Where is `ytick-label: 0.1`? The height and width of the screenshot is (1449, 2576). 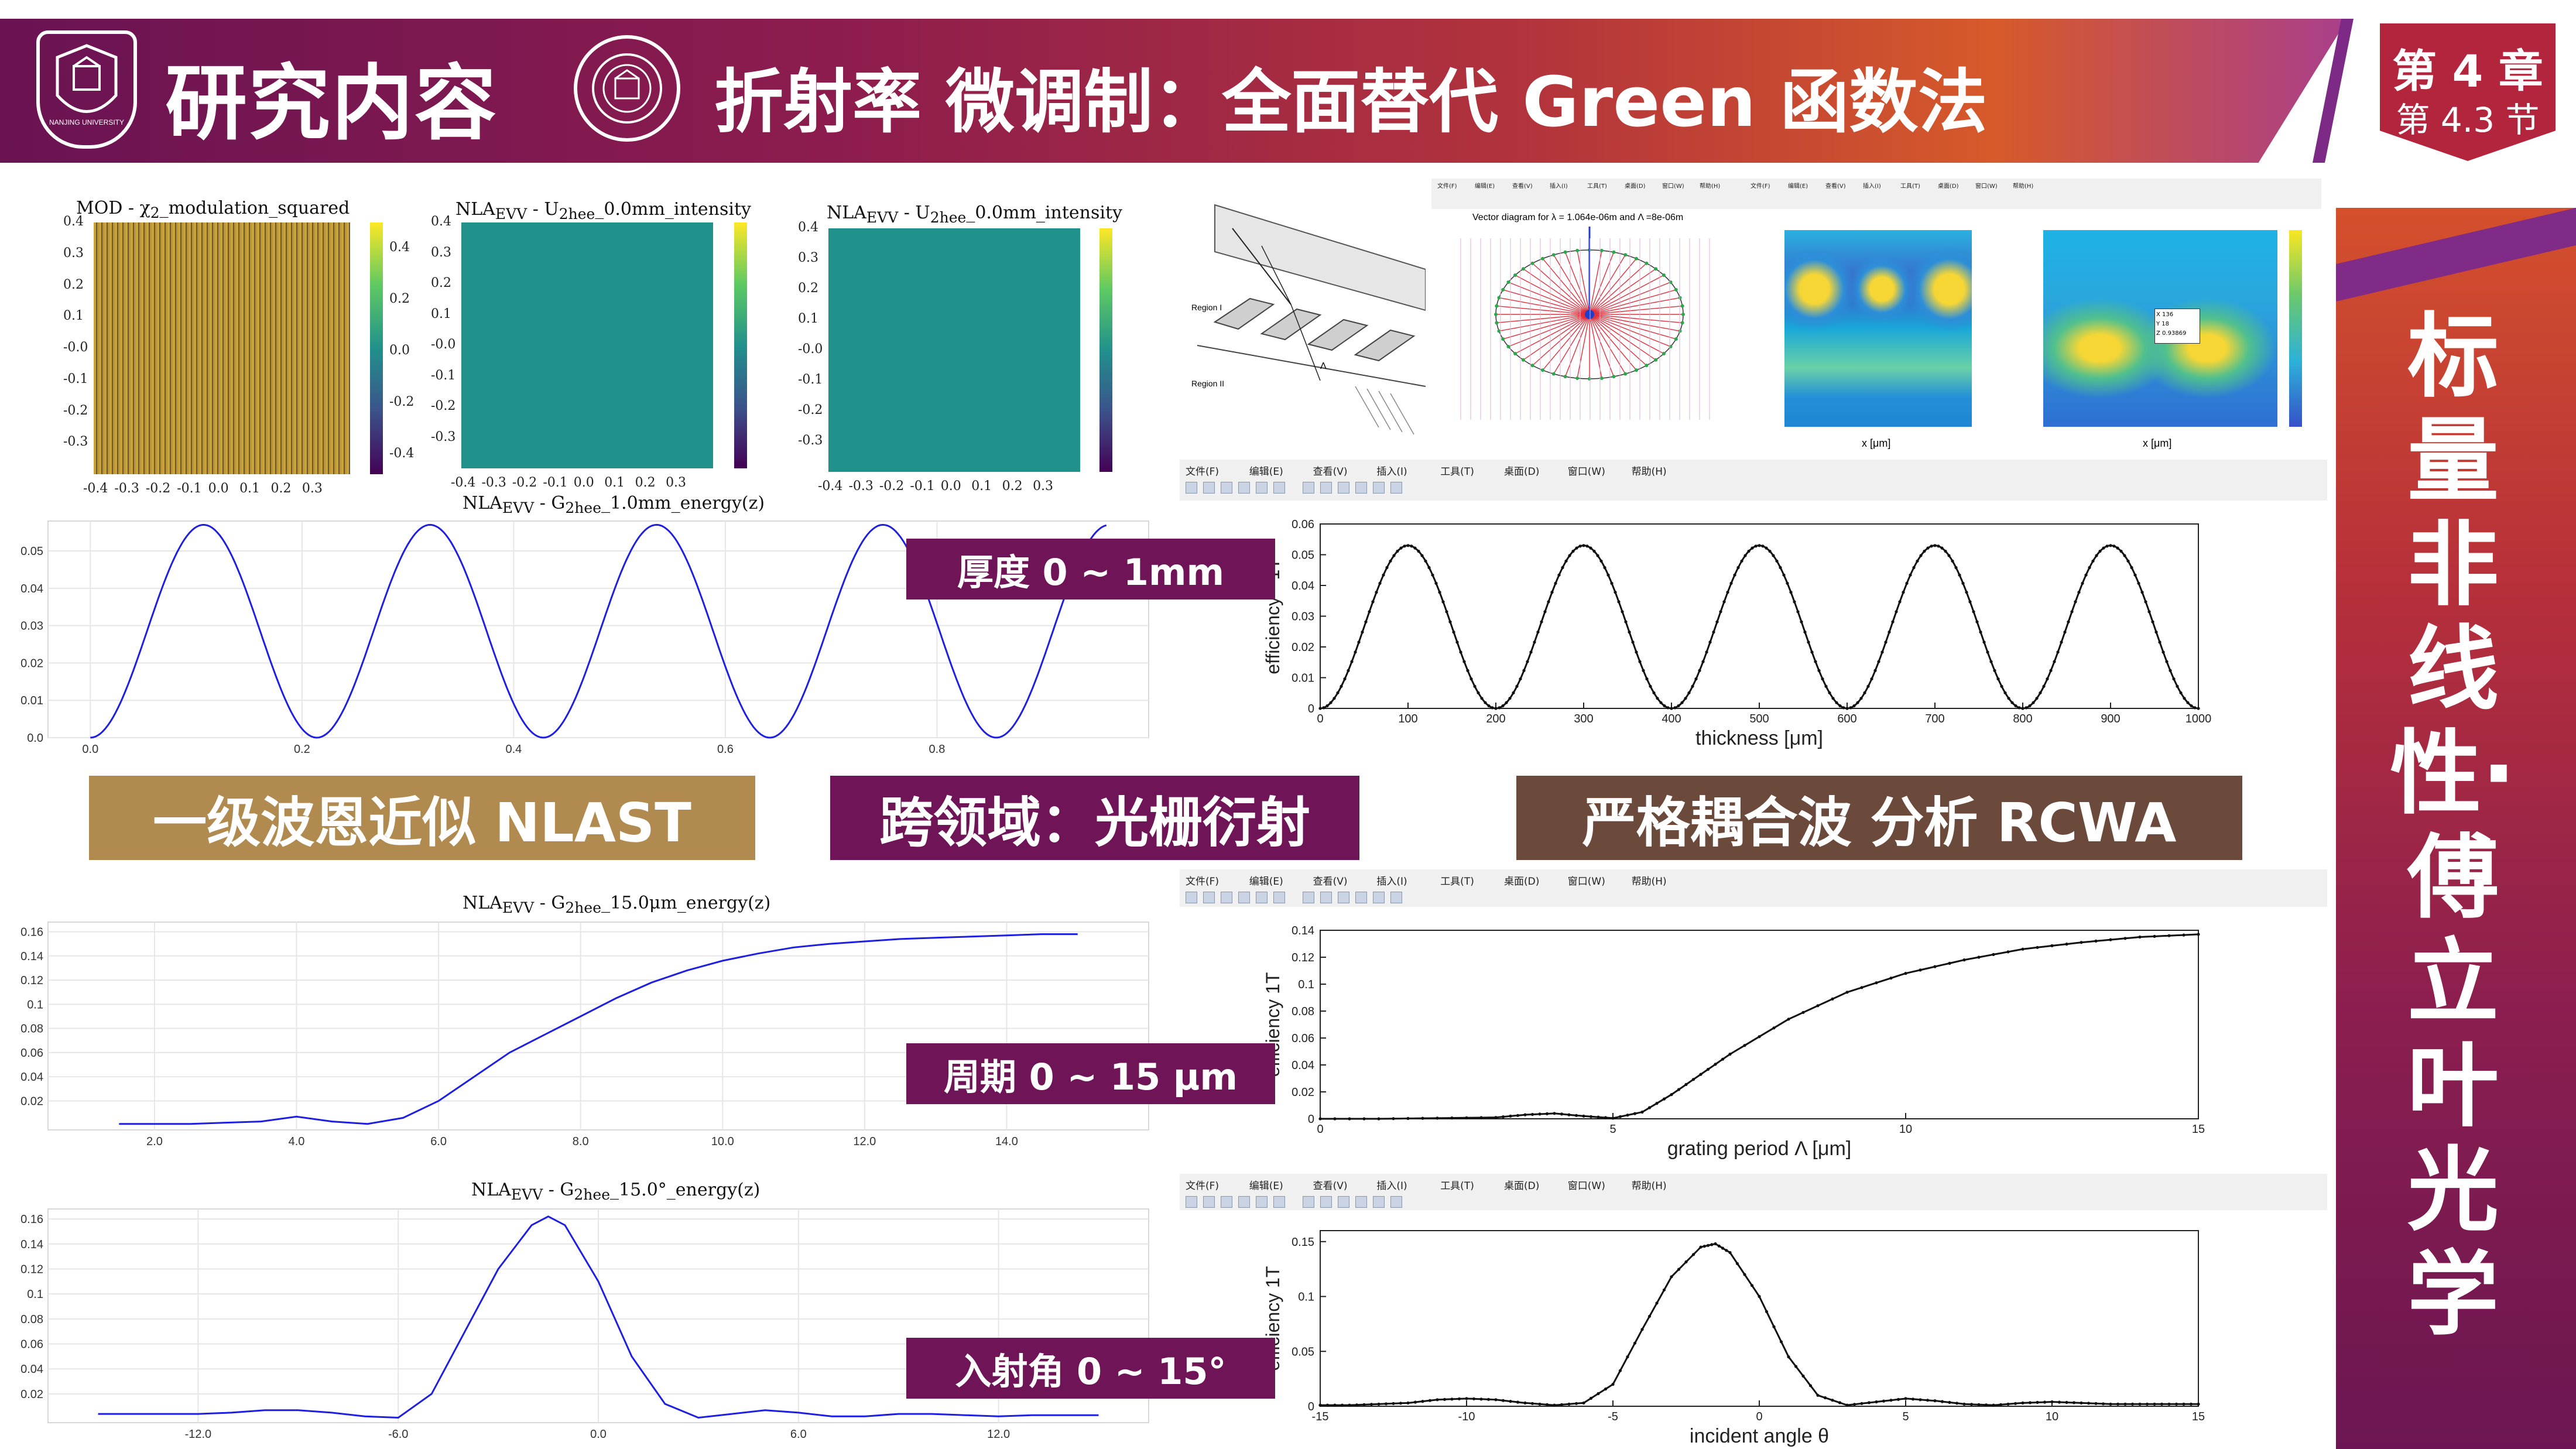 ytick-label: 0.1 is located at coordinates (1306, 1297).